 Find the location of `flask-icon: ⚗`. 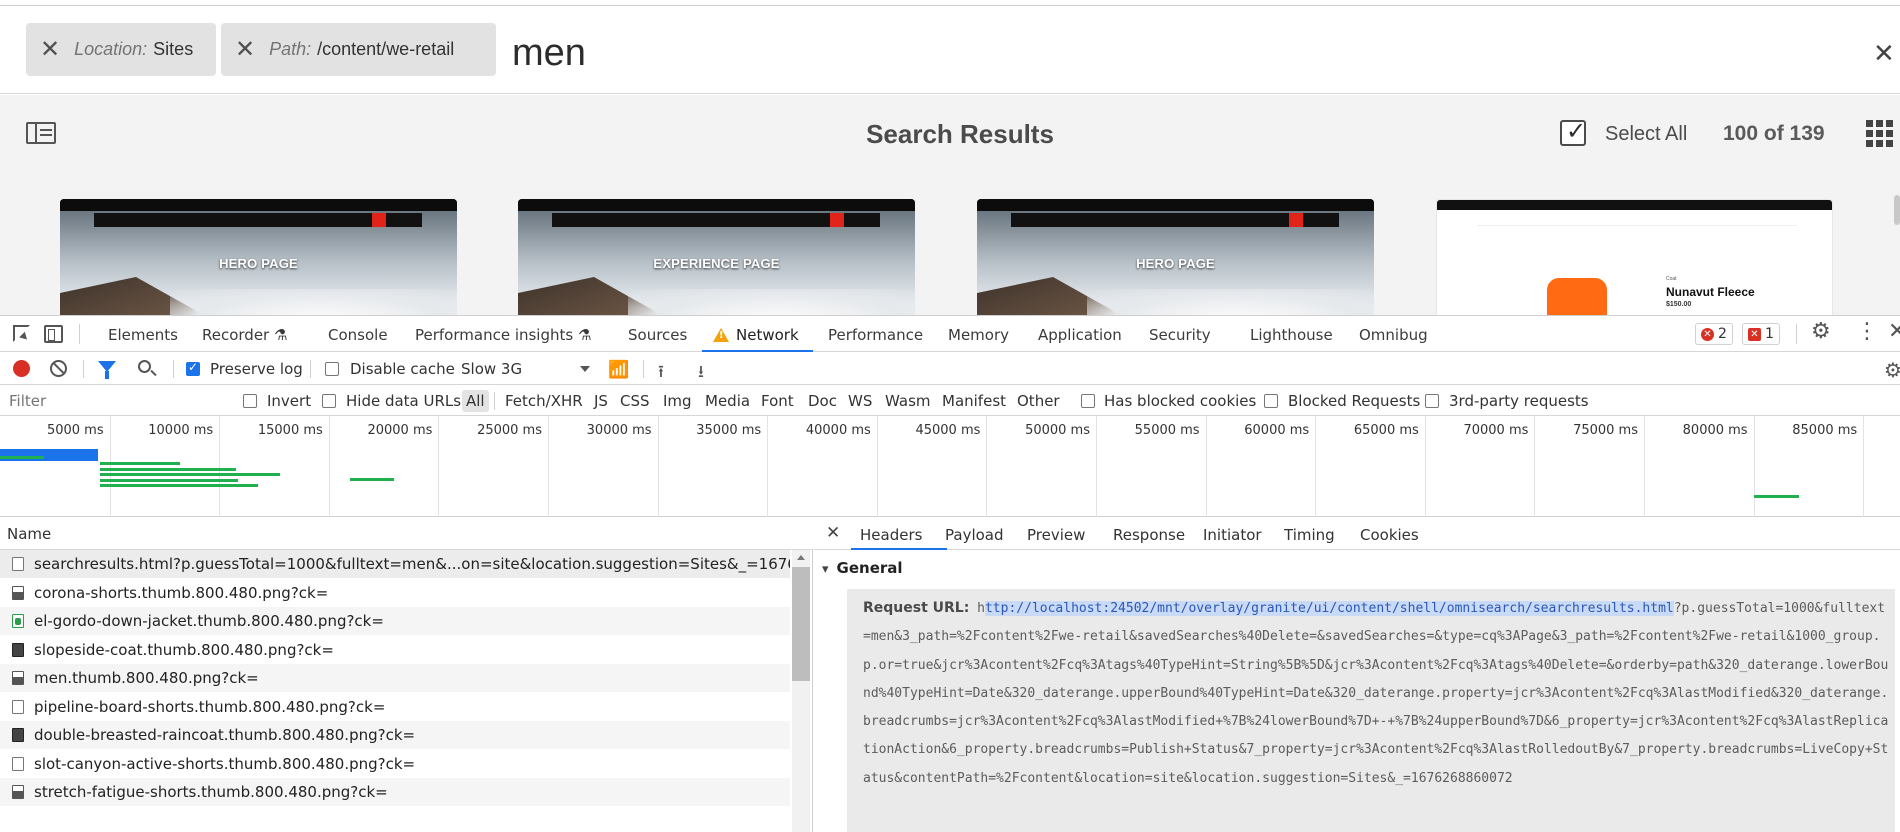

flask-icon: ⚗ is located at coordinates (584, 335).